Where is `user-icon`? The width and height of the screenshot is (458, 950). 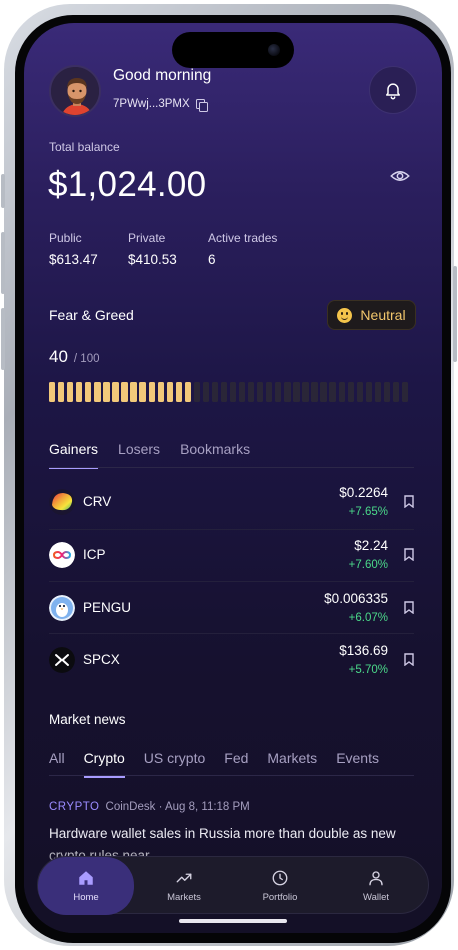 user-icon is located at coordinates (376, 878).